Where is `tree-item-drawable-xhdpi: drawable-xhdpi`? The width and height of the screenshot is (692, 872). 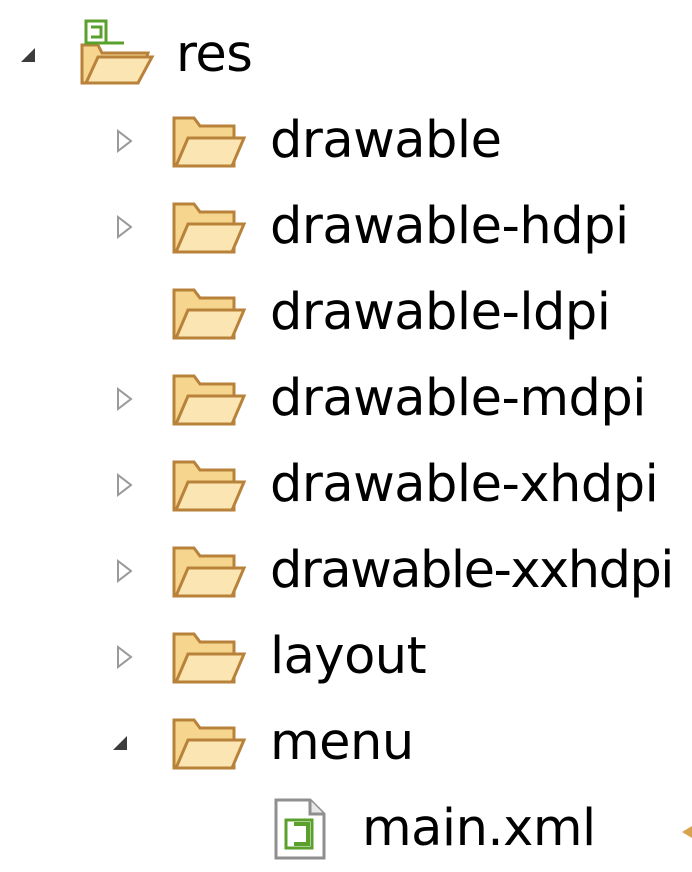
tree-item-drawable-xhdpi: drawable-xhdpi is located at coordinates (346, 485).